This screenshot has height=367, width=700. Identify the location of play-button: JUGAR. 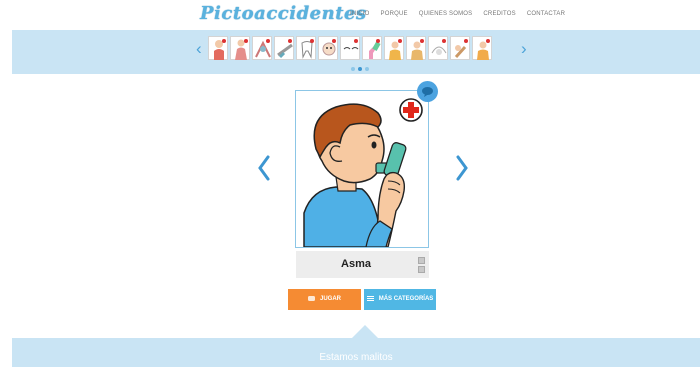
(324, 299).